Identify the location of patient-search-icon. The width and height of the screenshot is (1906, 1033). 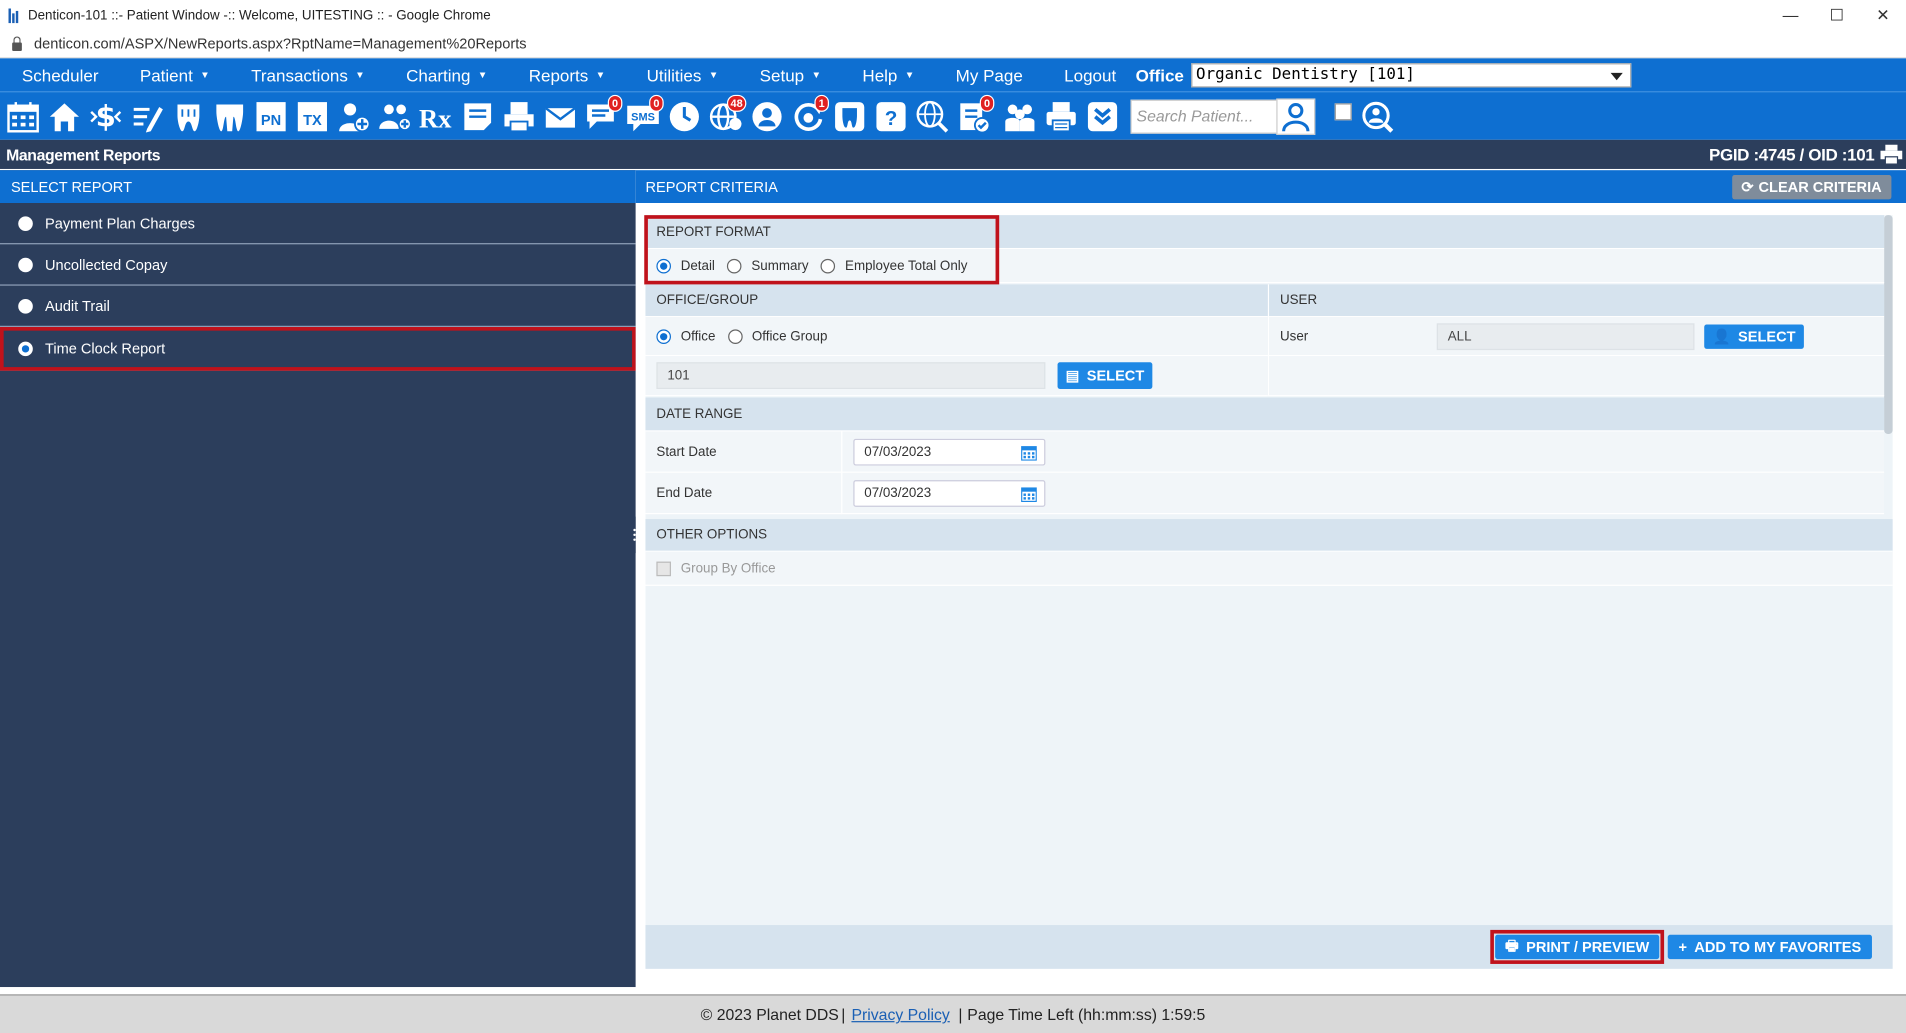
(1296, 116).